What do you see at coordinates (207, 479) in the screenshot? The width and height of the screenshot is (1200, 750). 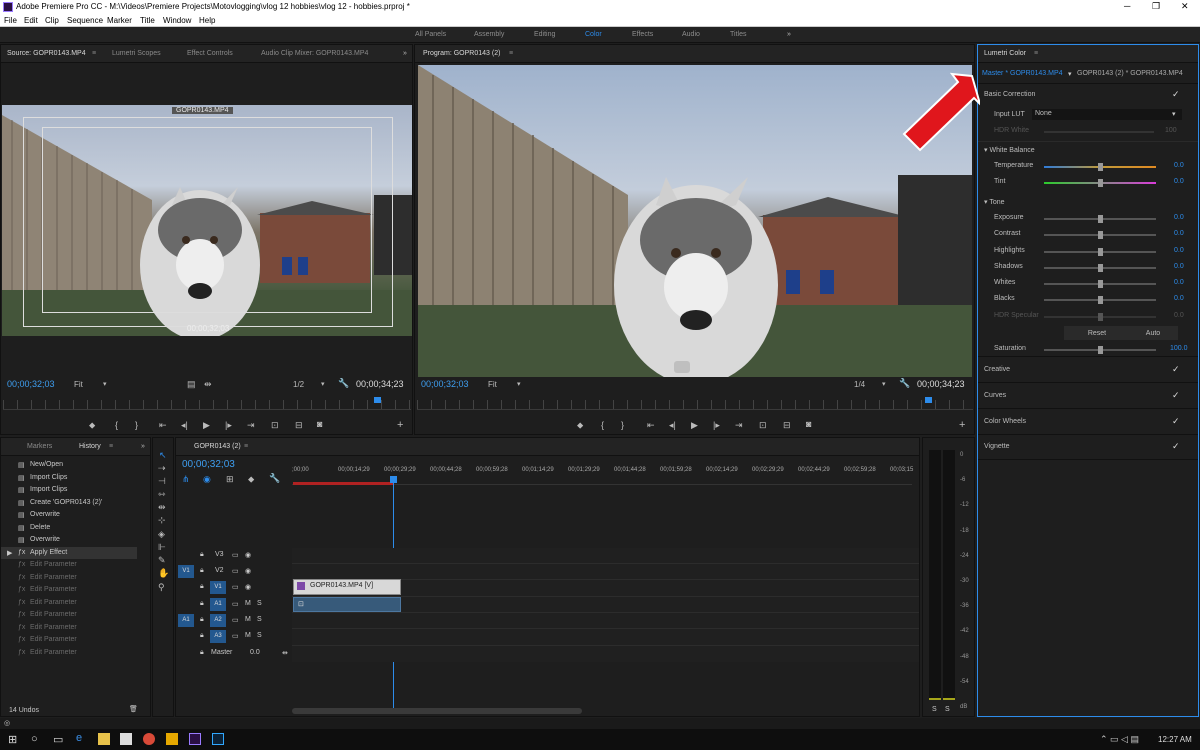 I see `linked-selection-icon: ◉` at bounding box center [207, 479].